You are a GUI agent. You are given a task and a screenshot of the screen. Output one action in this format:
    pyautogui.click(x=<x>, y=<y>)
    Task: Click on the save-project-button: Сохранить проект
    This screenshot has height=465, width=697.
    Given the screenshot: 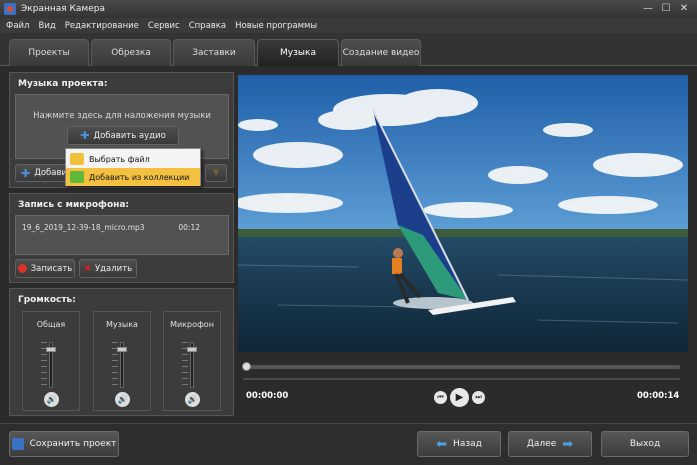 What is the action you would take?
    pyautogui.click(x=64, y=444)
    